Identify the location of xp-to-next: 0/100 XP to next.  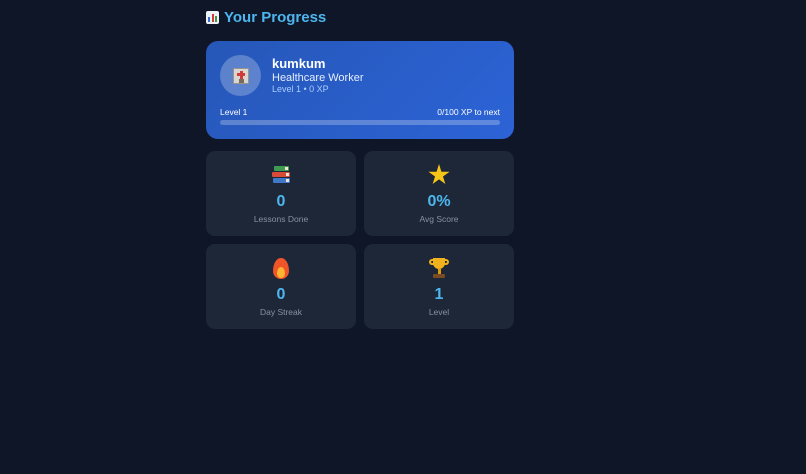
(468, 112).